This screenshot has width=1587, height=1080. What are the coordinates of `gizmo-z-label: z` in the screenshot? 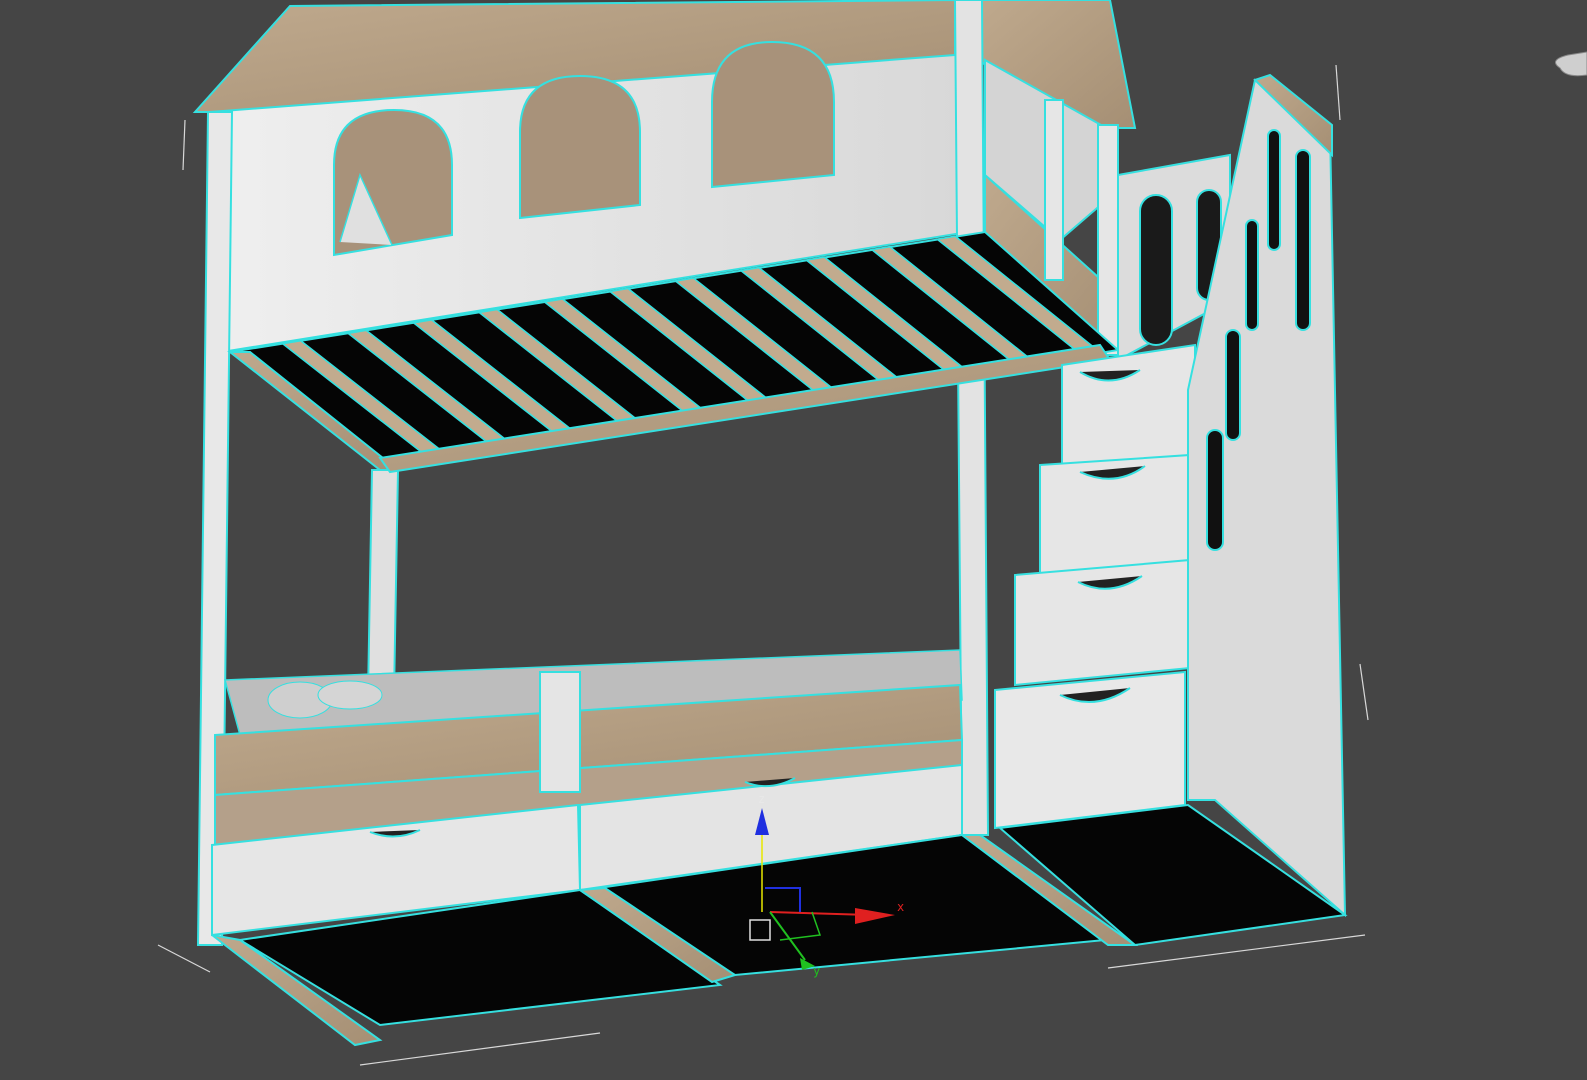 It's located at (761, 799).